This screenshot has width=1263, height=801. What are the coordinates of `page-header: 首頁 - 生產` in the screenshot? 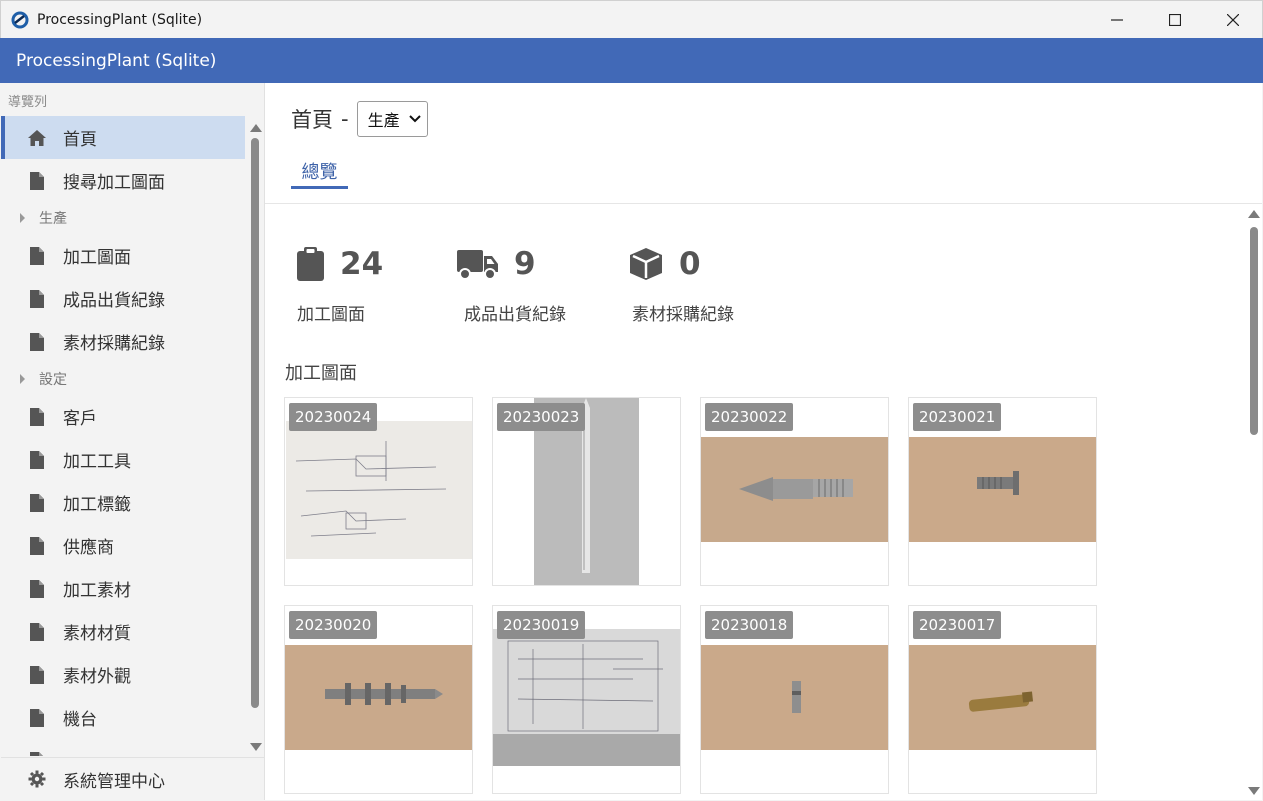 It's located at (359, 119).